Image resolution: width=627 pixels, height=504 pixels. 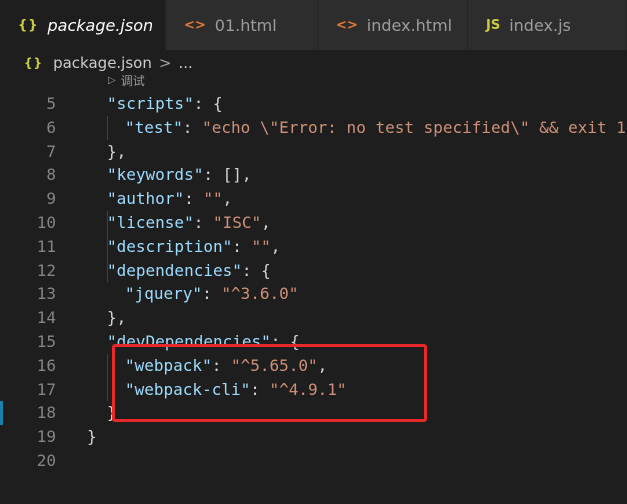 I want to click on tab-label: 01.html, so click(x=245, y=25).